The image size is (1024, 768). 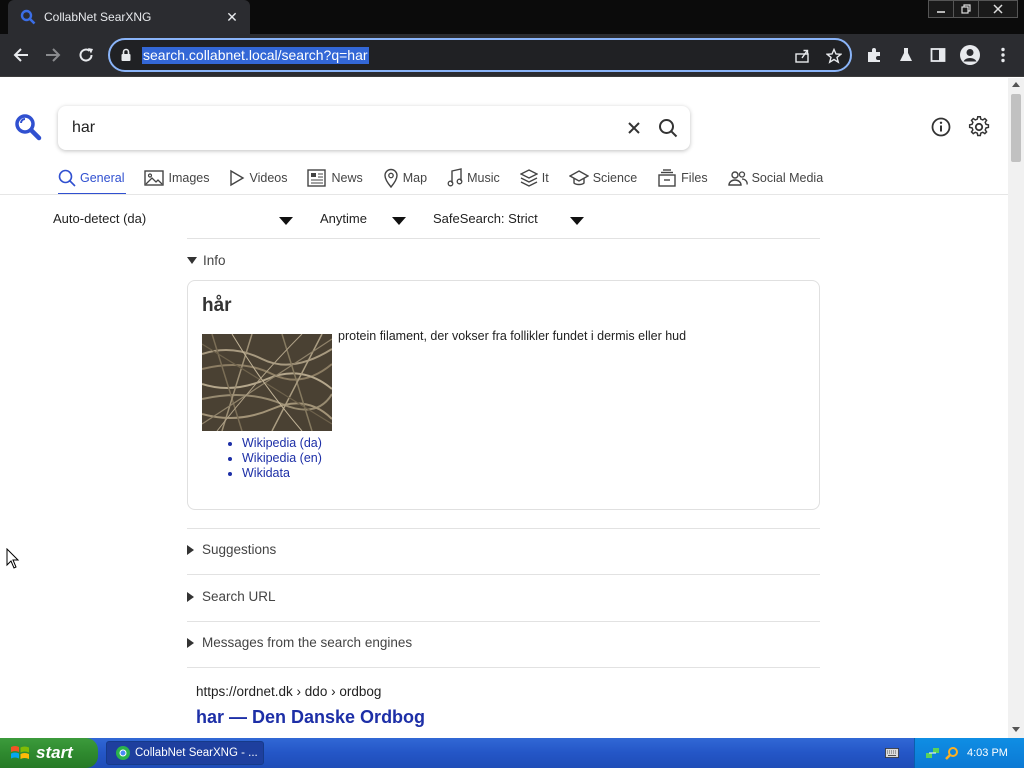 What do you see at coordinates (335, 178) in the screenshot?
I see `tab-news: News` at bounding box center [335, 178].